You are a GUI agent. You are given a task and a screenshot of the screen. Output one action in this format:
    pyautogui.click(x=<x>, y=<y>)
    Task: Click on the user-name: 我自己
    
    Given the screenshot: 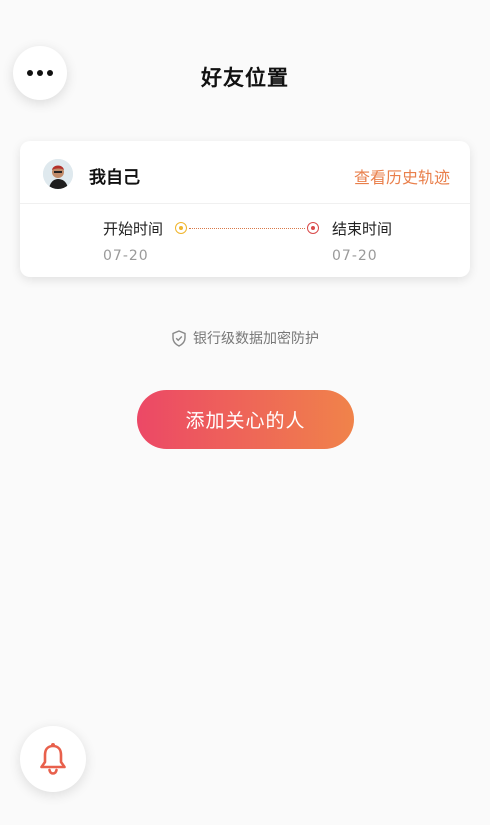 What is the action you would take?
    pyautogui.click(x=114, y=178)
    